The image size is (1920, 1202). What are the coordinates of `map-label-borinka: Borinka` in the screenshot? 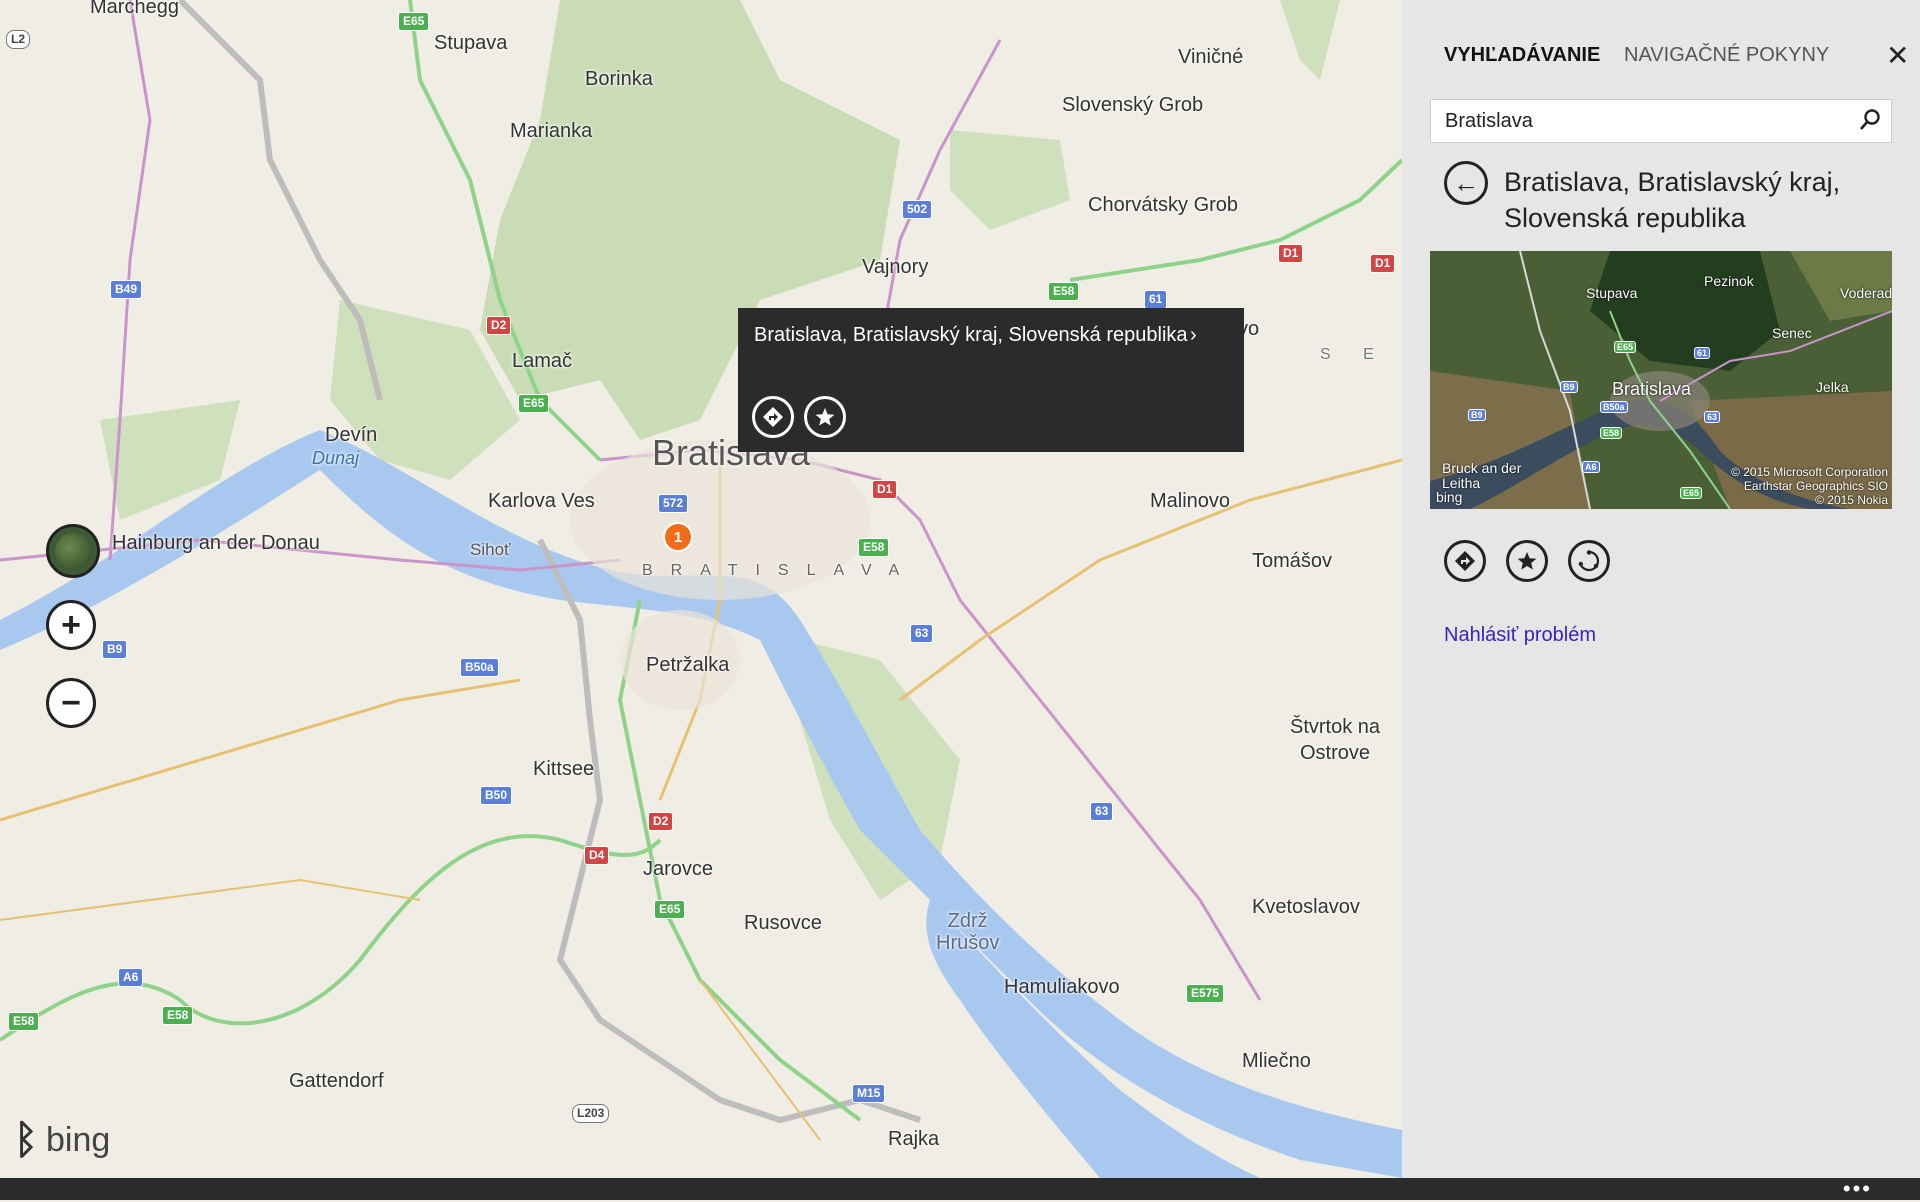 It's located at (619, 79).